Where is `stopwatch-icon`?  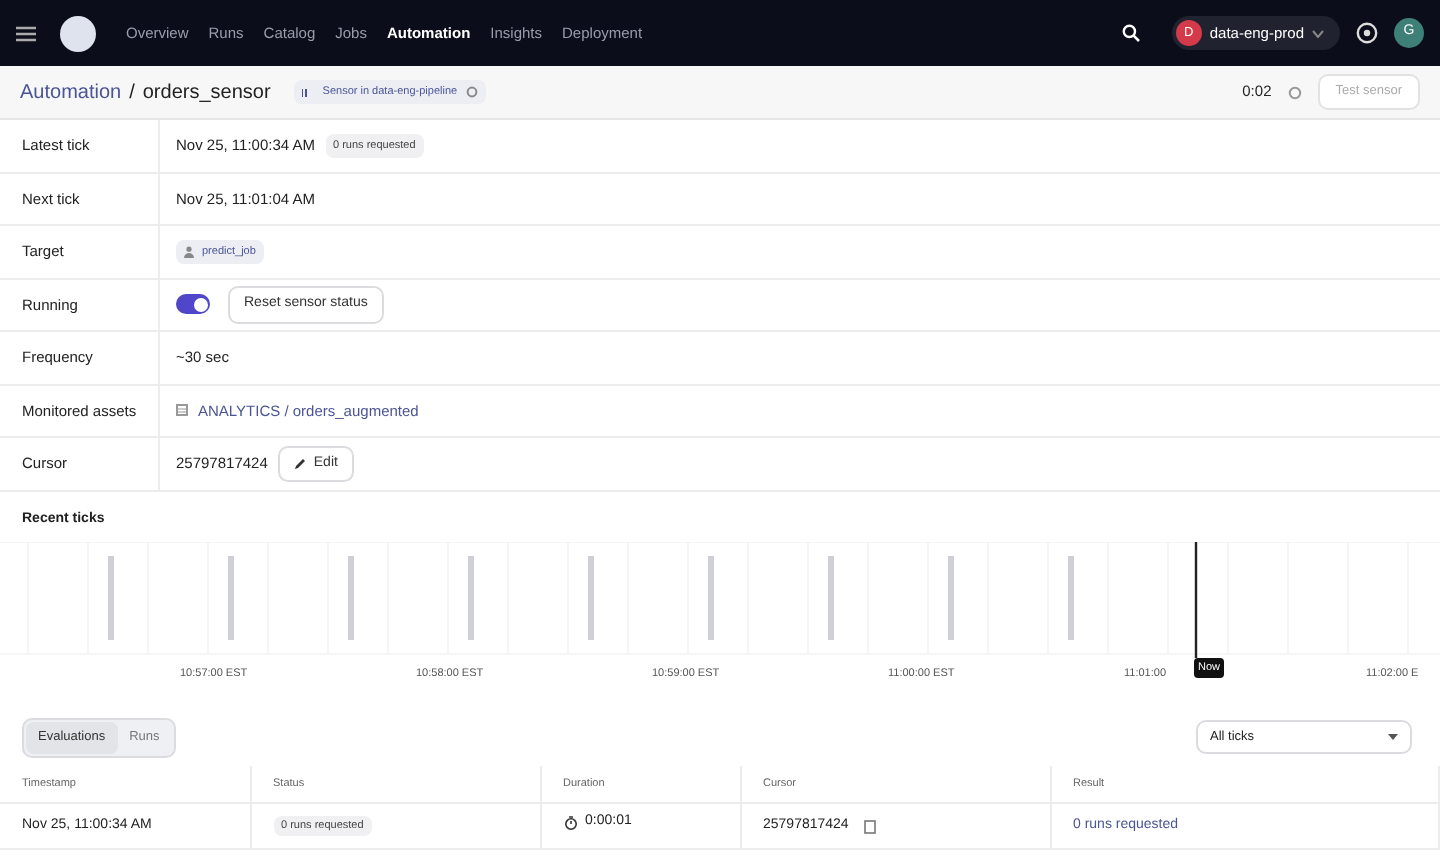
stopwatch-icon is located at coordinates (570, 823).